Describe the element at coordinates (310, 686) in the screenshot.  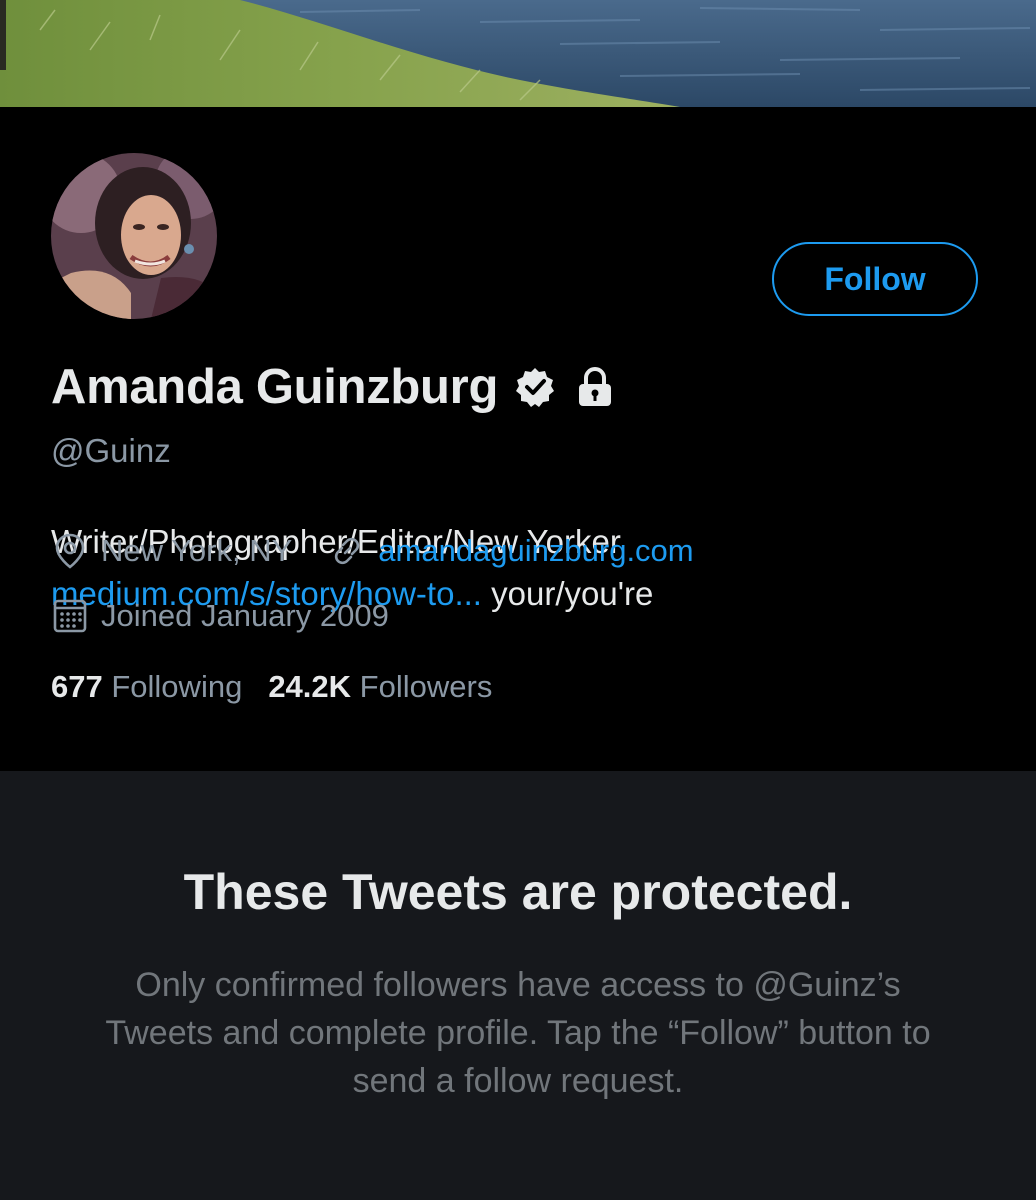
I see `followers-count: 24.2K` at that location.